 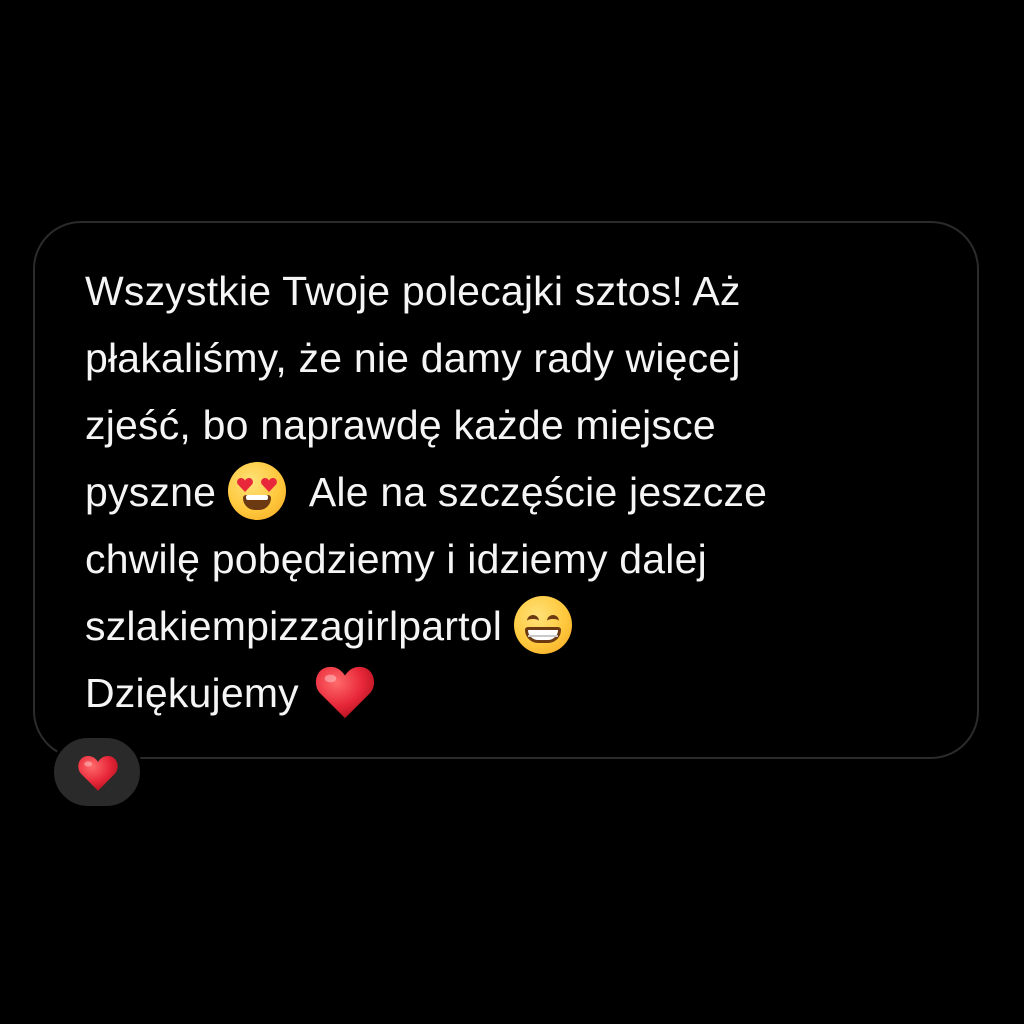 I want to click on message-line-part: szlakiempizzagirlpartol, so click(x=294, y=626).